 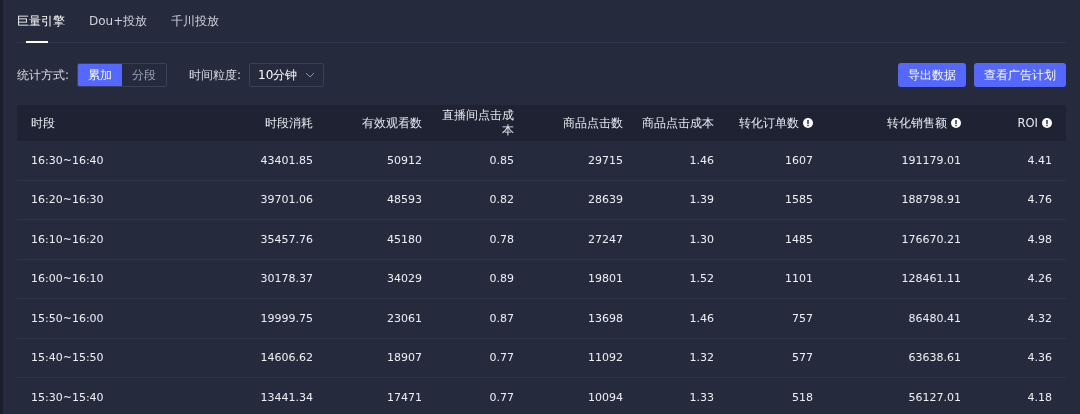 What do you see at coordinates (769, 123) in the screenshot?
I see `column-header: 转化订单数` at bounding box center [769, 123].